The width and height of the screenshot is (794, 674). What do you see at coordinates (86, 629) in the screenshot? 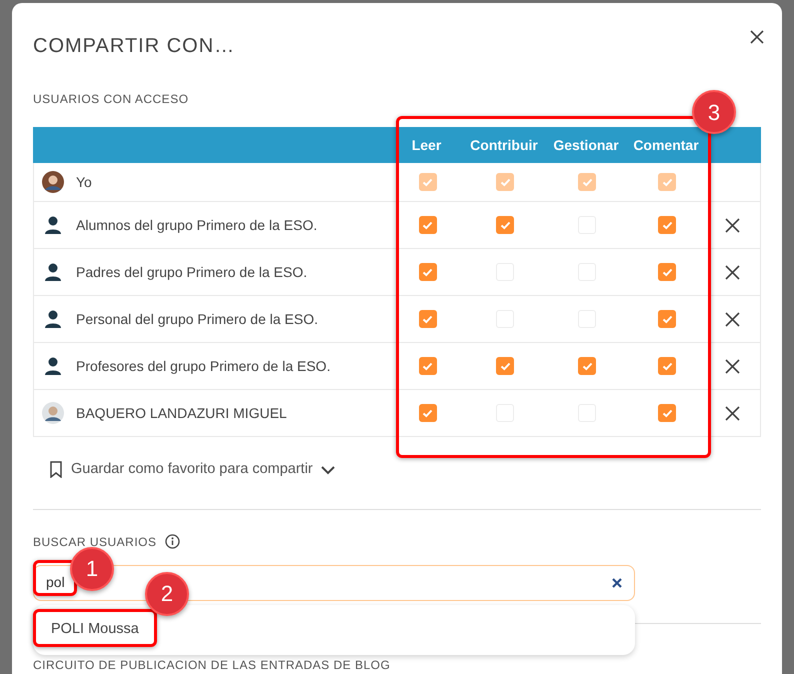
I see `suggestion-item: POLI Moussa` at bounding box center [86, 629].